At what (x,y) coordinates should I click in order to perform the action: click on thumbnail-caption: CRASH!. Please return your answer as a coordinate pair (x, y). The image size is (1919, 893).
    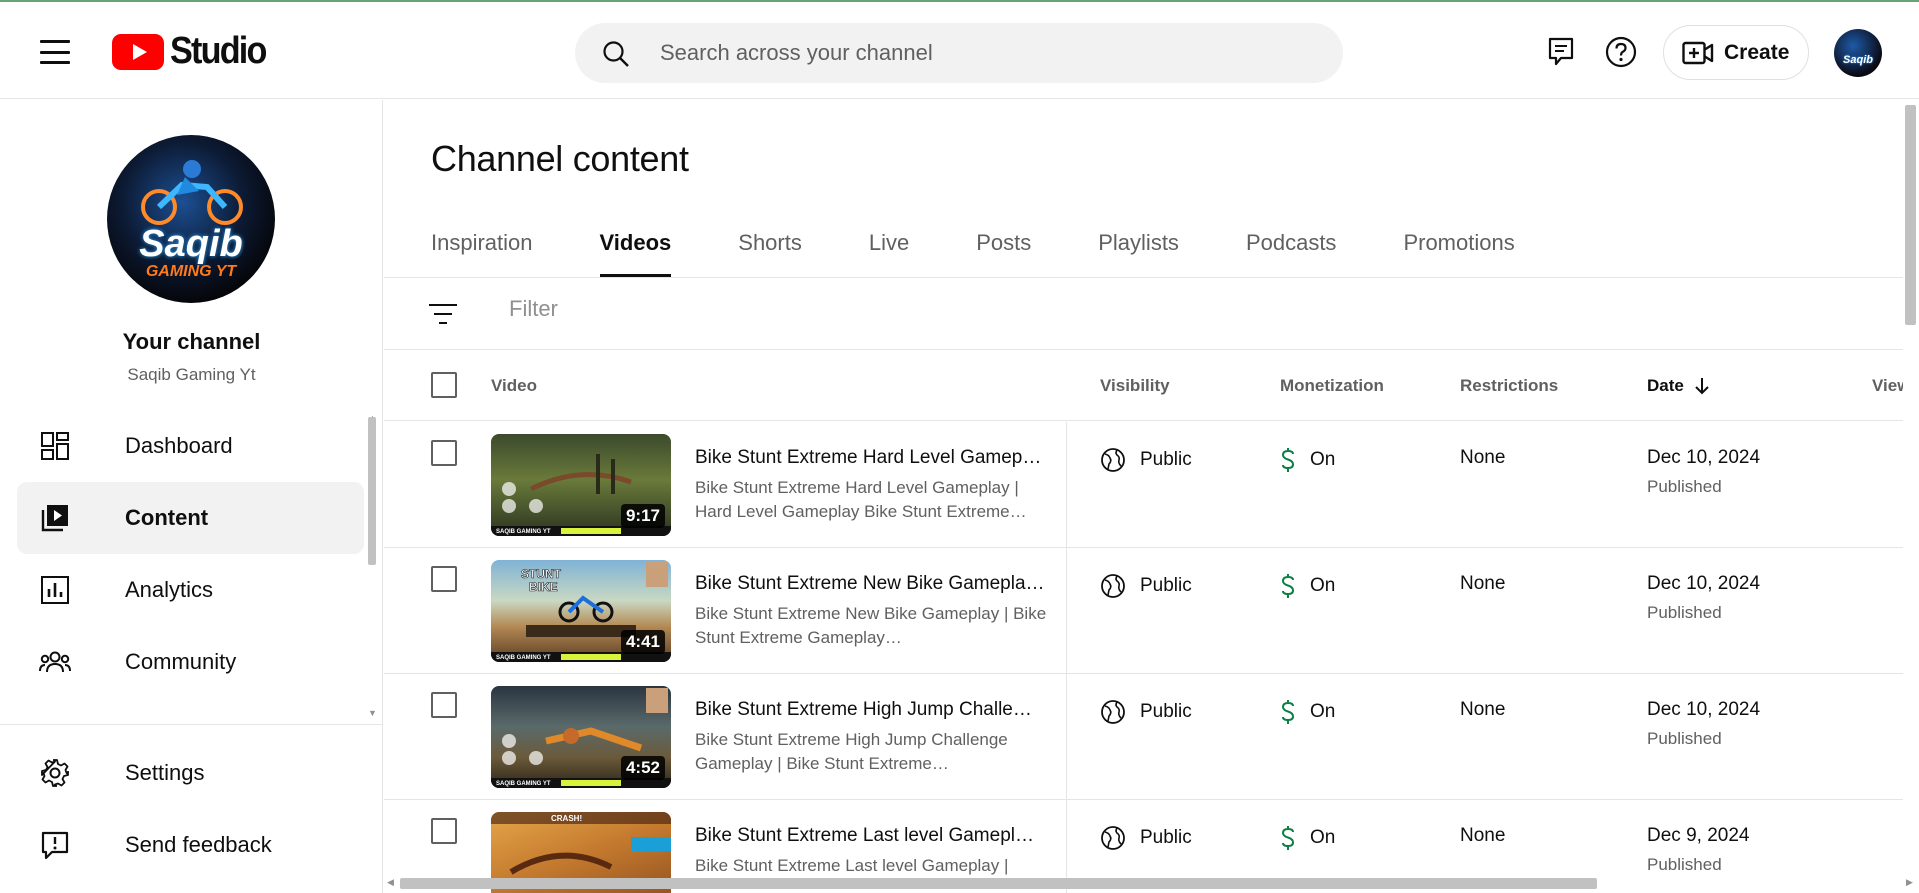
    Looking at the image, I should click on (567, 818).